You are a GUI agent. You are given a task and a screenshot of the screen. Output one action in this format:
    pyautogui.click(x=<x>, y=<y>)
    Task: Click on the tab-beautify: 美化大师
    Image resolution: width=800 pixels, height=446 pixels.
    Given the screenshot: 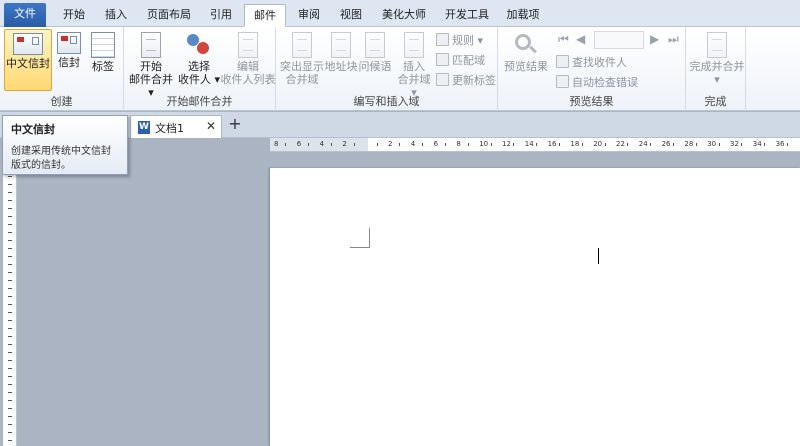 What is the action you would take?
    pyautogui.click(x=404, y=15)
    